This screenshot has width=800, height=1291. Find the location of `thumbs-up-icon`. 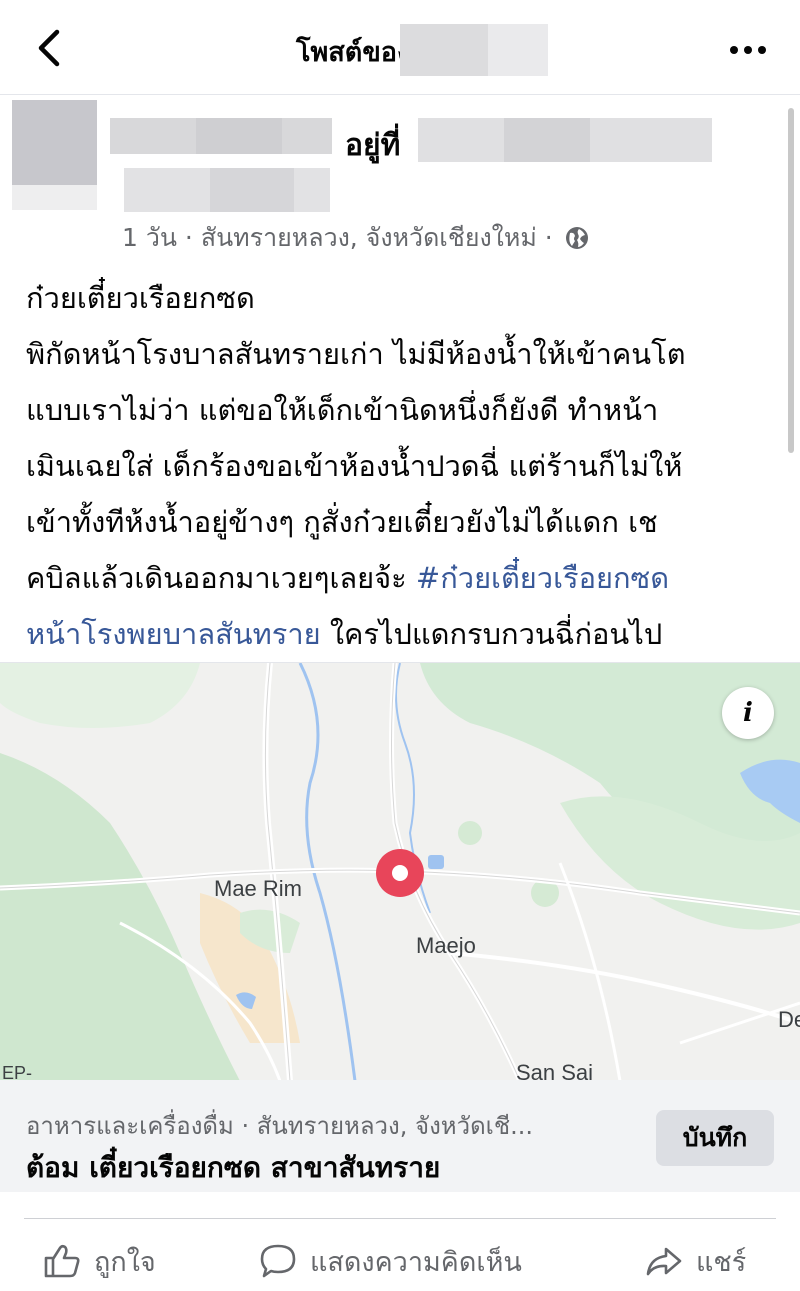

thumbs-up-icon is located at coordinates (62, 1261).